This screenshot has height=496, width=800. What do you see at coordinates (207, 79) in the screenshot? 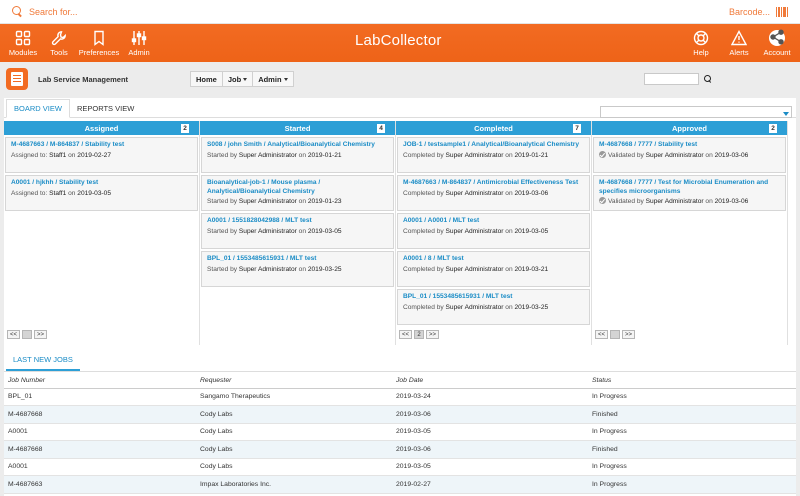
I see `menu-home: Home` at bounding box center [207, 79].